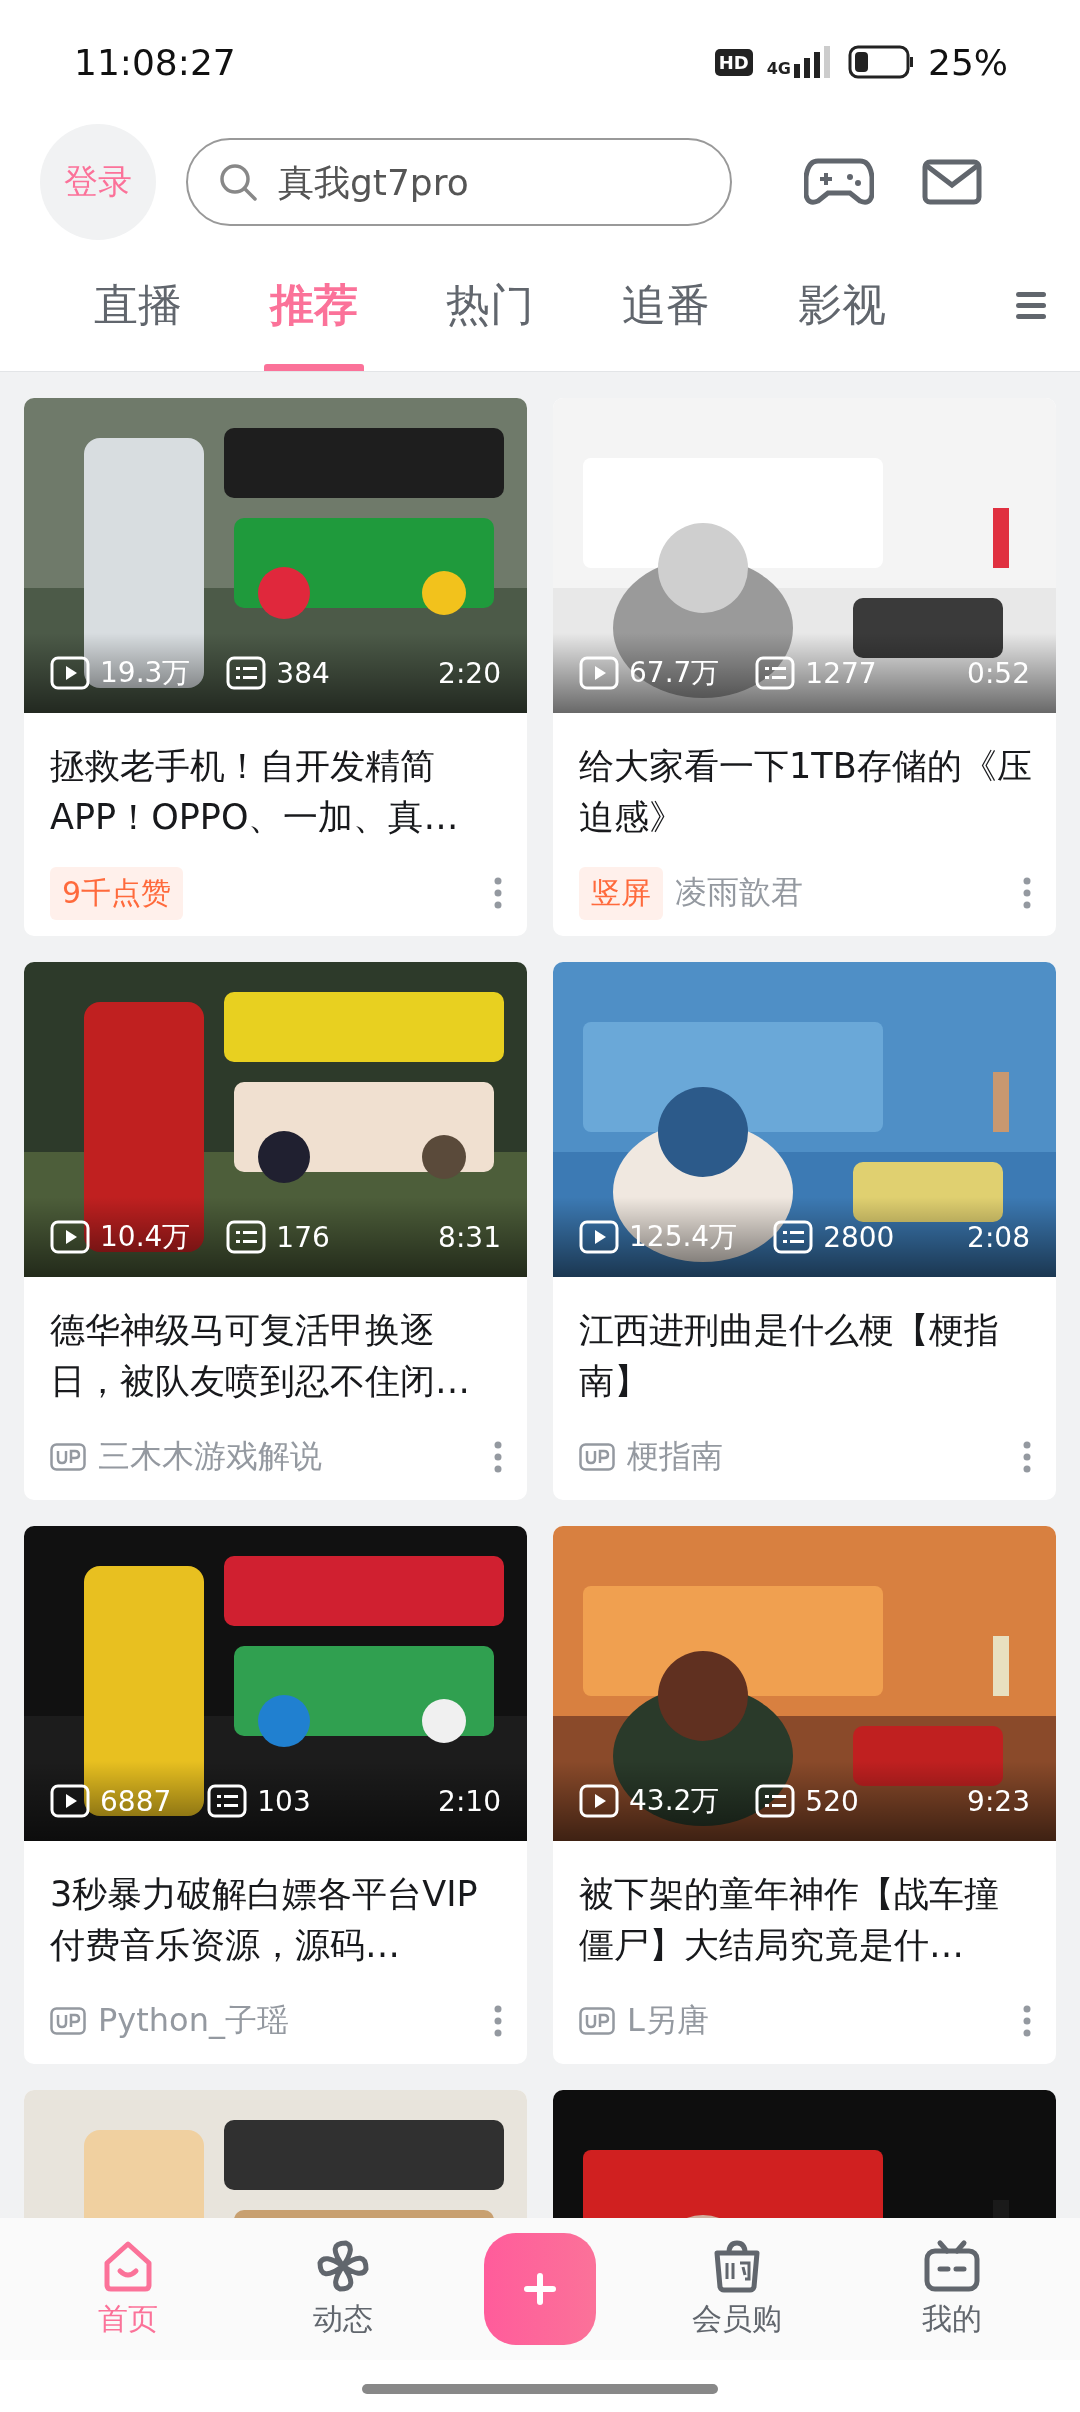 The width and height of the screenshot is (1080, 2412). I want to click on category-tab: 热门, so click(490, 305).